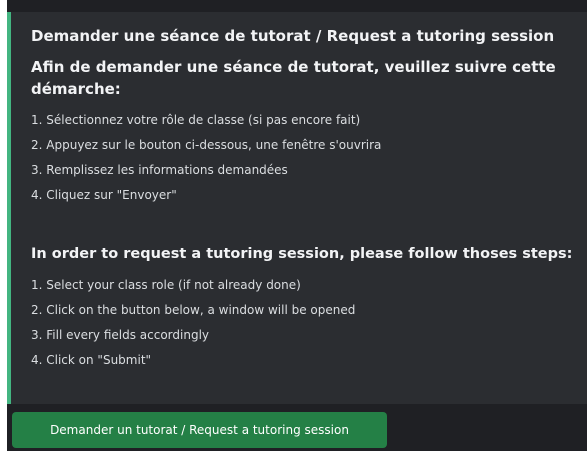 This screenshot has width=587, height=451. Describe the element at coordinates (159, 170) in the screenshot. I see `french-step-3: 3. Remplissez les informations demandées` at that location.